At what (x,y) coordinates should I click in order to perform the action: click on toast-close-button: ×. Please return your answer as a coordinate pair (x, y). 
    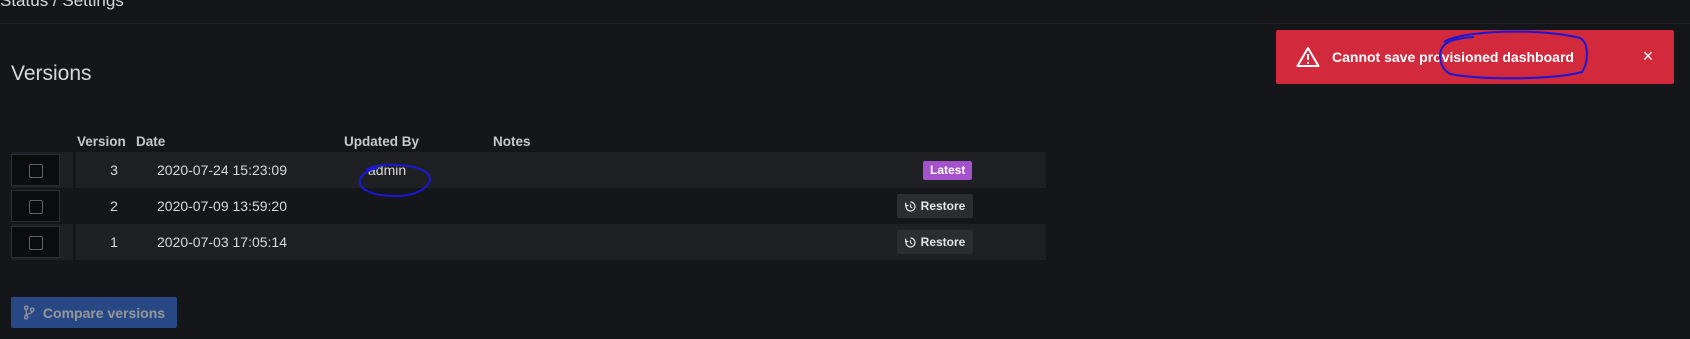
    Looking at the image, I should click on (1648, 56).